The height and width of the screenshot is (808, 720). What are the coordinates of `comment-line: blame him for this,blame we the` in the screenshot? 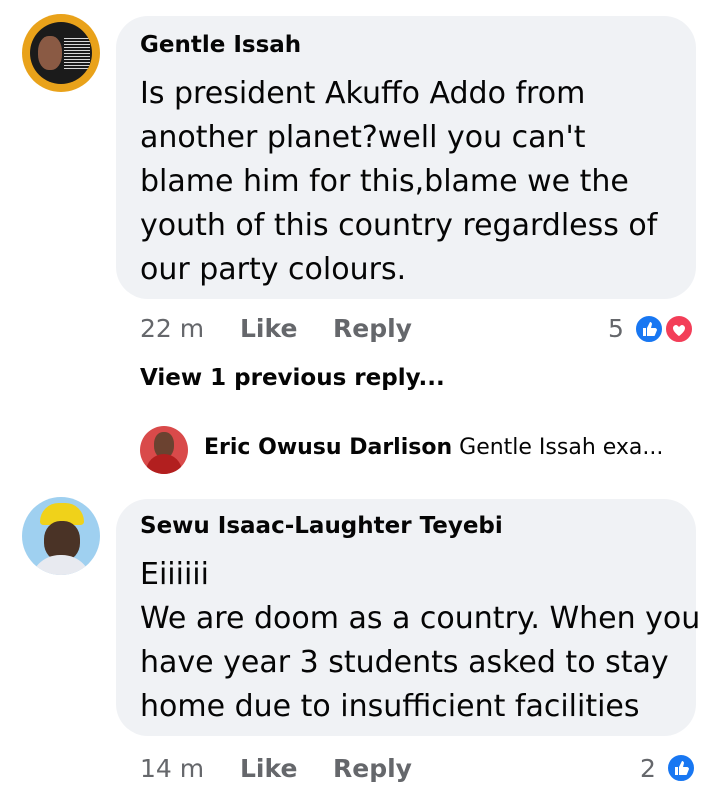 It's located at (384, 181).